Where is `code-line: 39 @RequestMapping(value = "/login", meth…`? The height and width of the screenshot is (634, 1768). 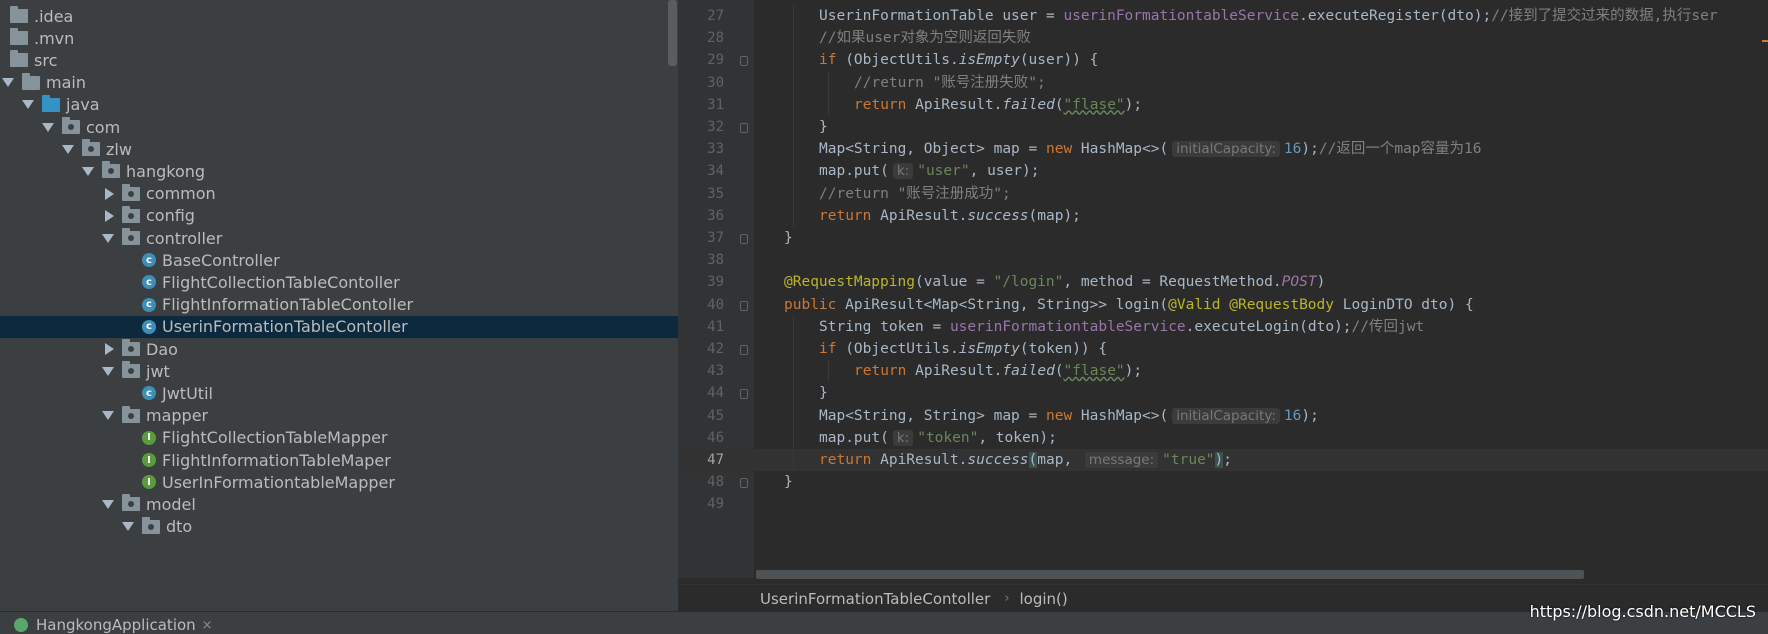 code-line: 39 @RequestMapping(value = "/login", meth… is located at coordinates (1223, 282).